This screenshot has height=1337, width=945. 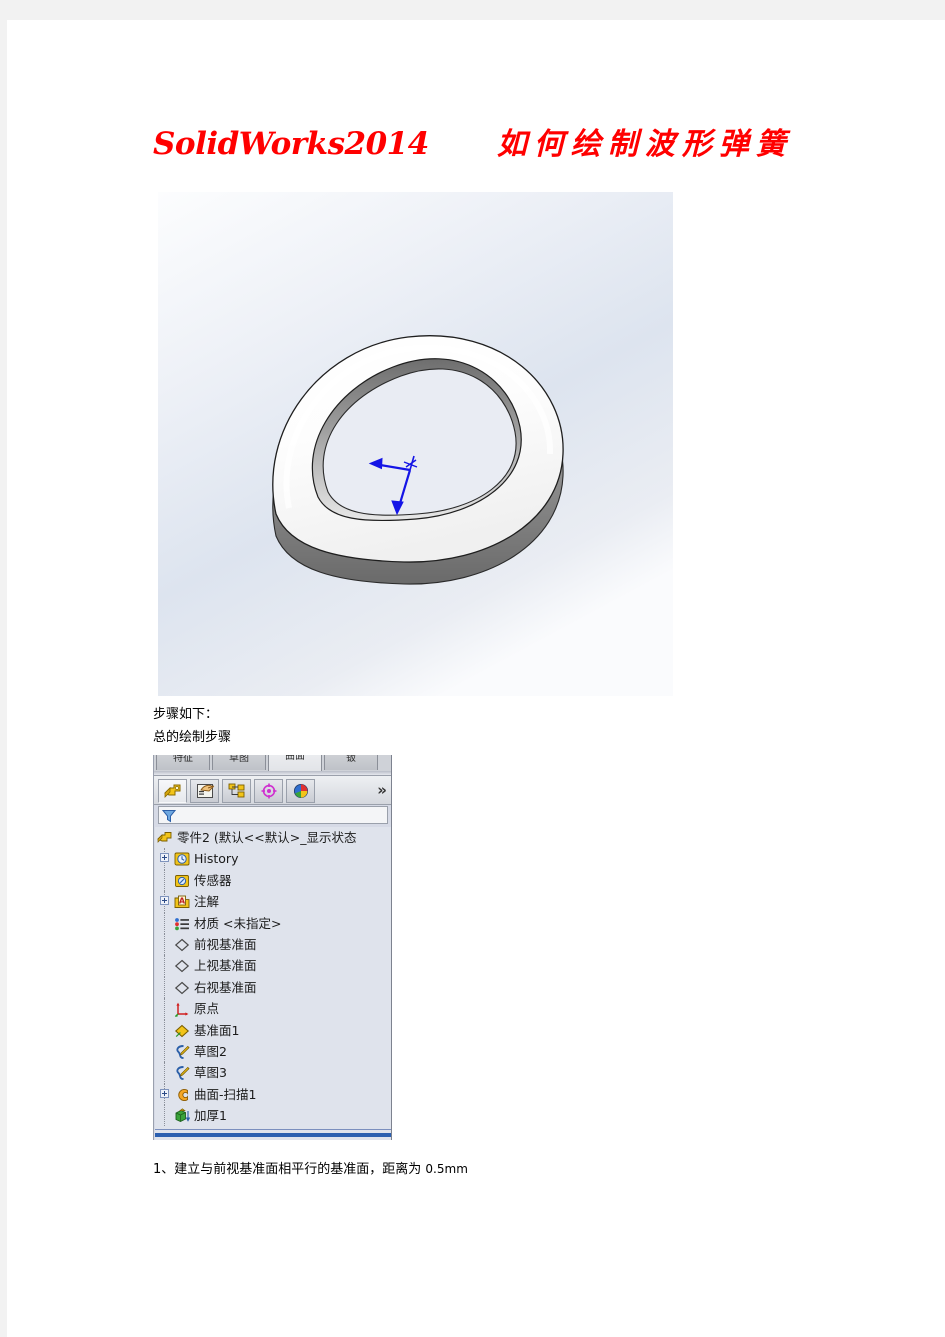 What do you see at coordinates (210, 1051) in the screenshot?
I see `tree-item-label: 草图2` at bounding box center [210, 1051].